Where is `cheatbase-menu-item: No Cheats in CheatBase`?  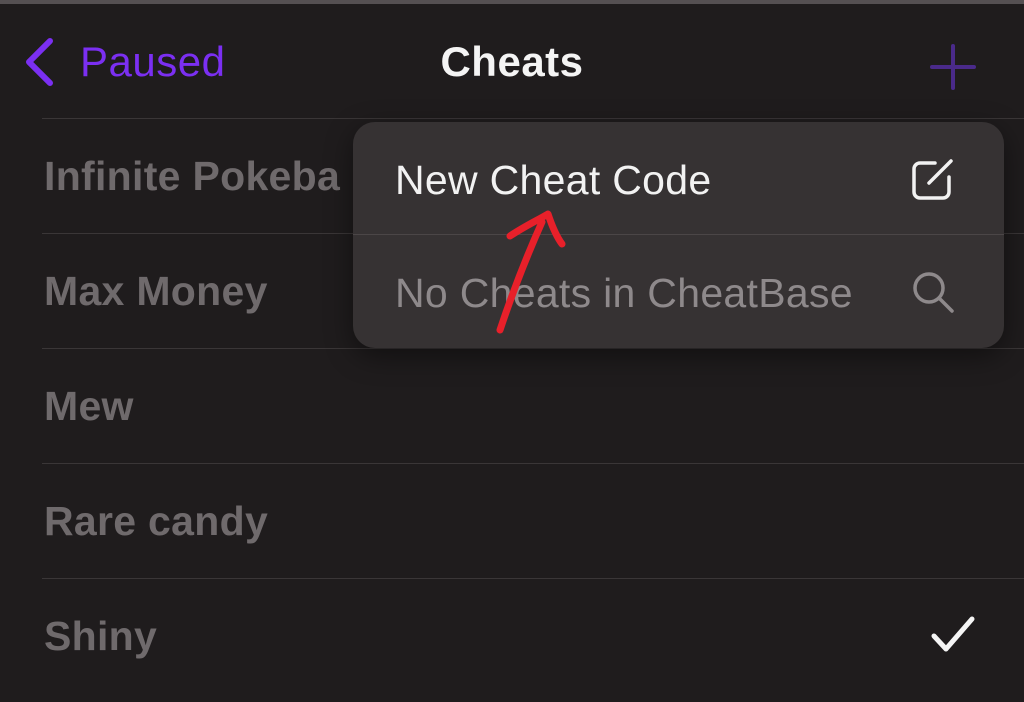
cheatbase-menu-item: No Cheats in CheatBase is located at coordinates (678, 291).